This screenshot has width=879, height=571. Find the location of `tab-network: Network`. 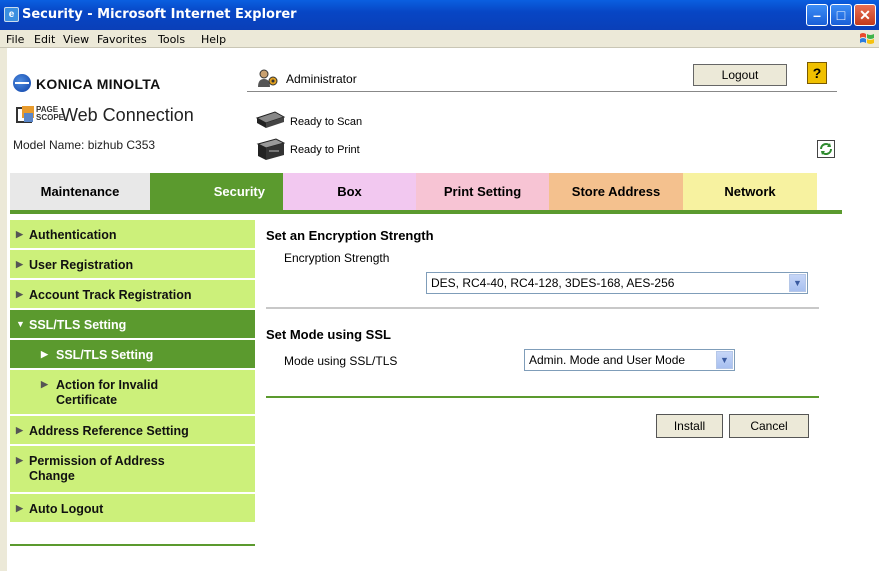

tab-network: Network is located at coordinates (750, 191).